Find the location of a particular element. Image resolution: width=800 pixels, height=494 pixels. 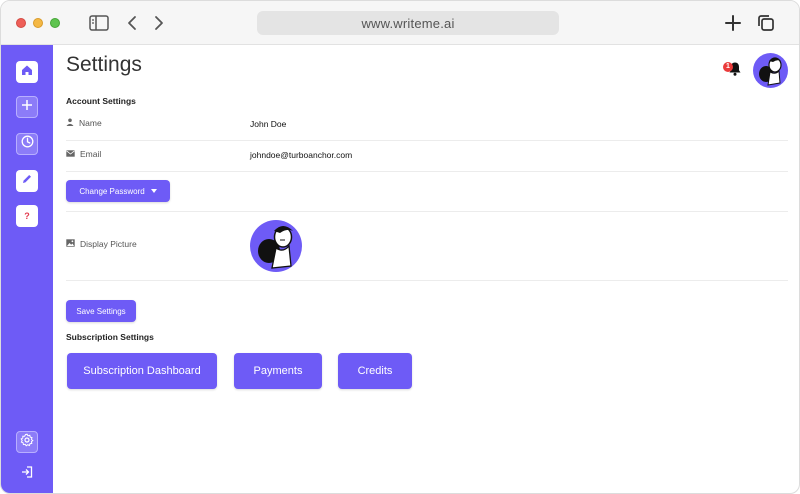

email-label: Email is located at coordinates (91, 154).